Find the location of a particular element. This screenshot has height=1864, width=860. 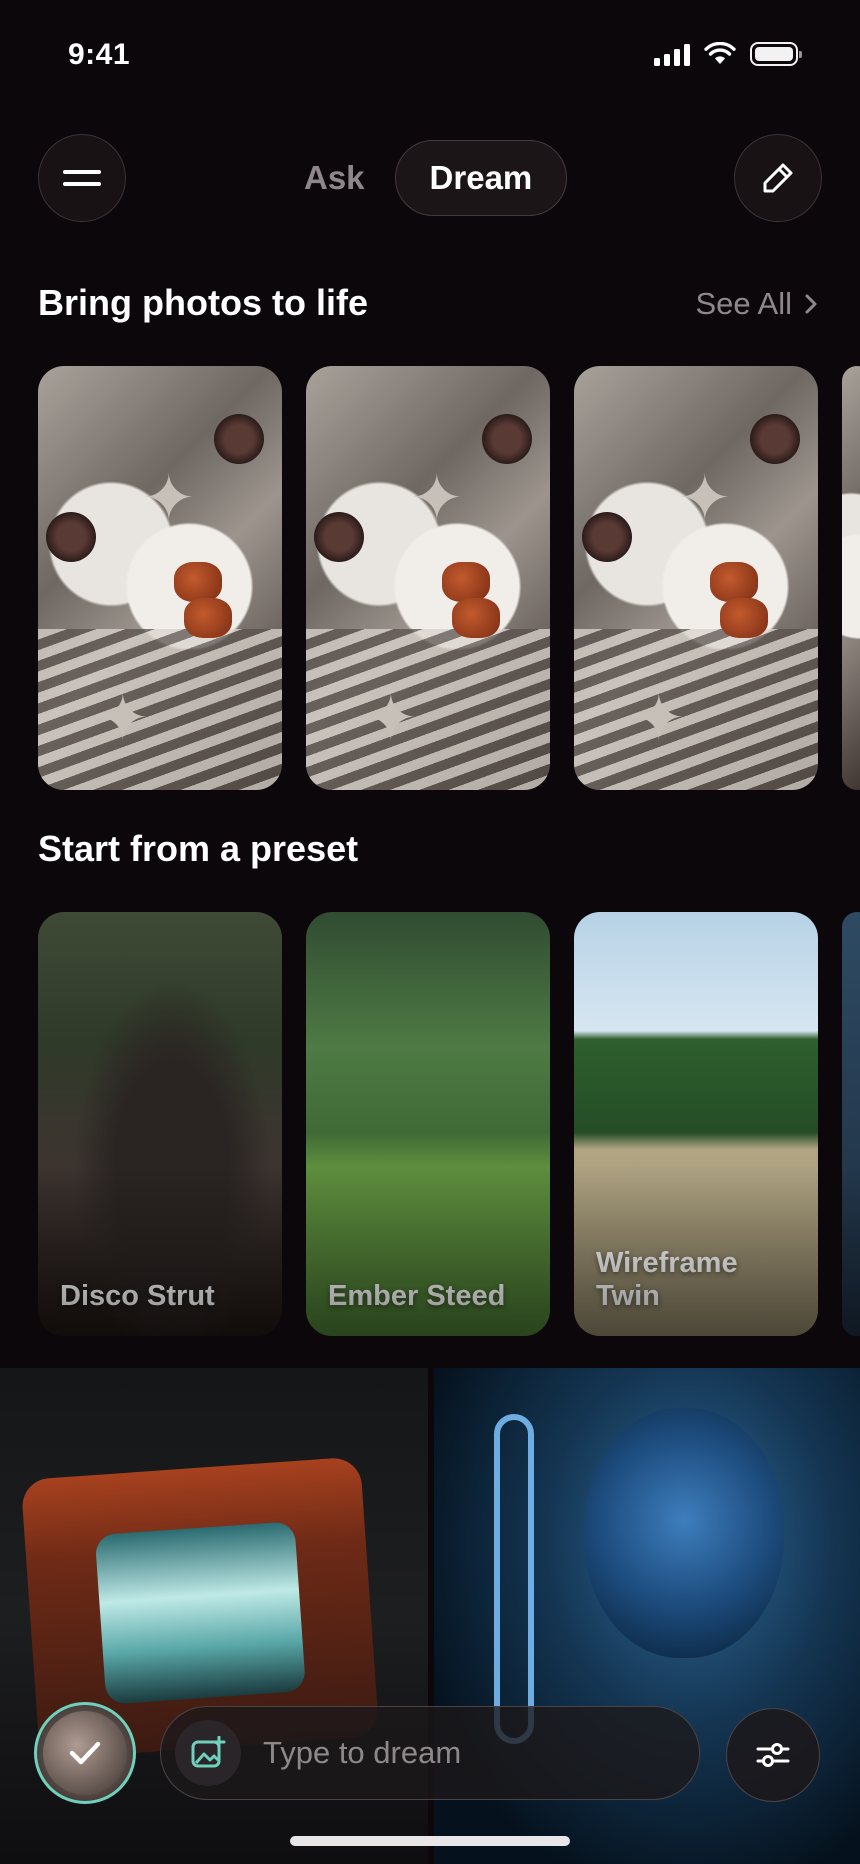

status-time: 9:41 is located at coordinates (99, 54).